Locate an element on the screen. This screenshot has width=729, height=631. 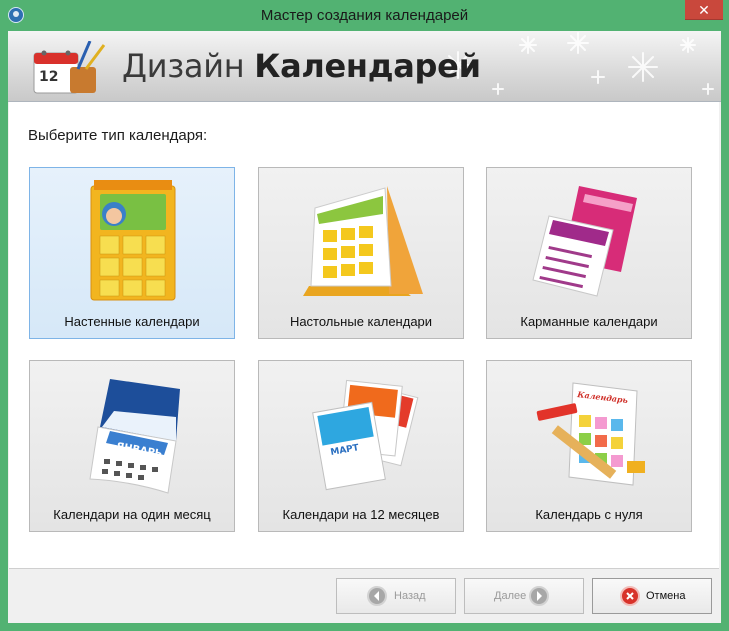
window-title: Мастер создания календарей is located at coordinates (364, 15).